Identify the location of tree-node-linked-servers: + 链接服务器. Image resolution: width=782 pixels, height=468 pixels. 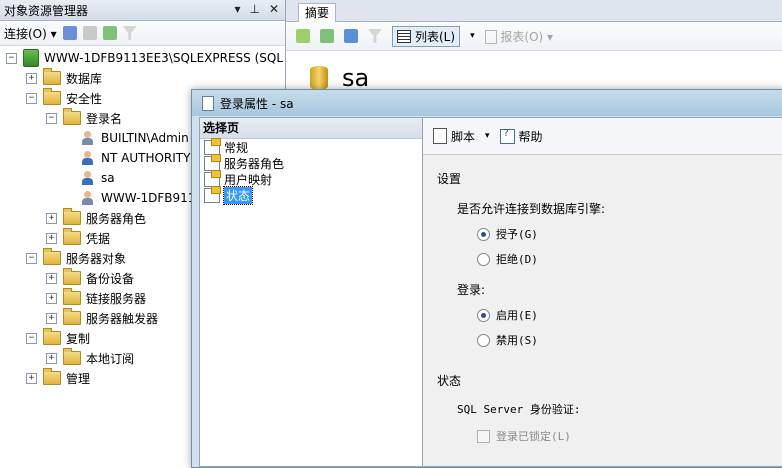
(96, 298).